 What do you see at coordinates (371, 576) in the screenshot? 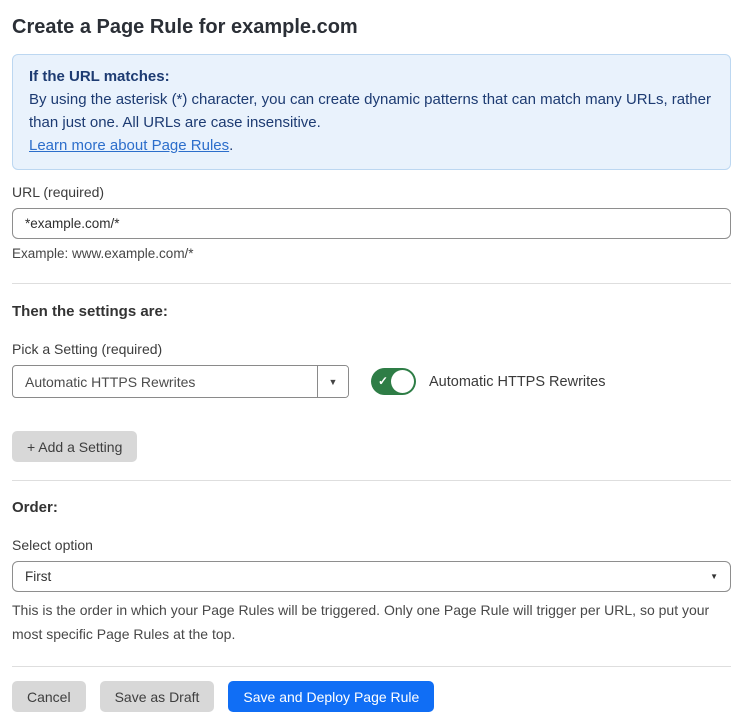
I see `order-select: First ▼` at bounding box center [371, 576].